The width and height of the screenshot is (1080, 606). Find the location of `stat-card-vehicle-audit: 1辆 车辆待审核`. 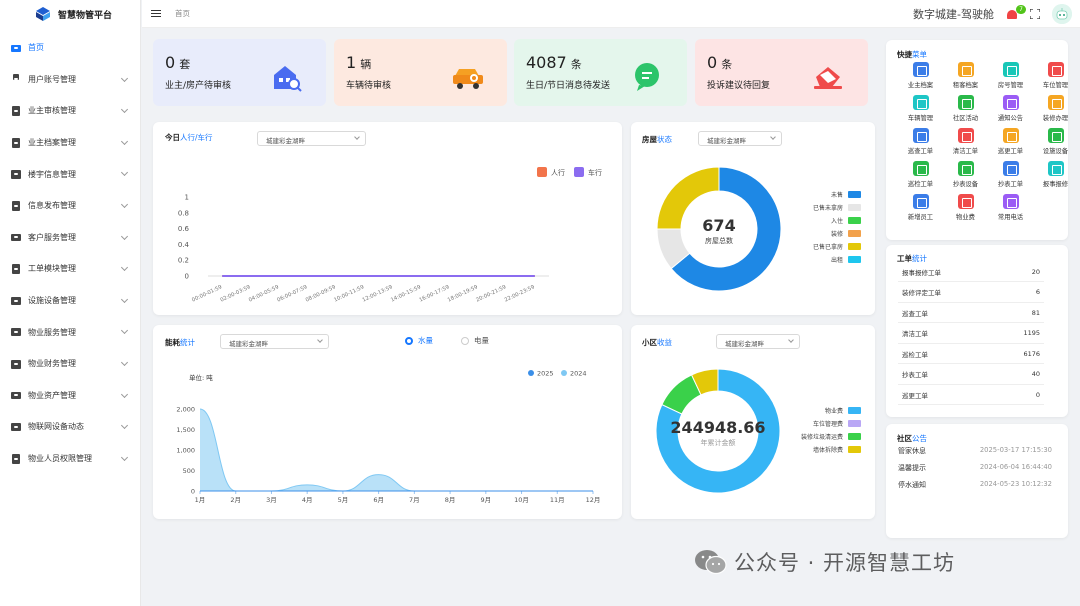

stat-card-vehicle-audit: 1辆 车辆待审核 is located at coordinates (420, 72).